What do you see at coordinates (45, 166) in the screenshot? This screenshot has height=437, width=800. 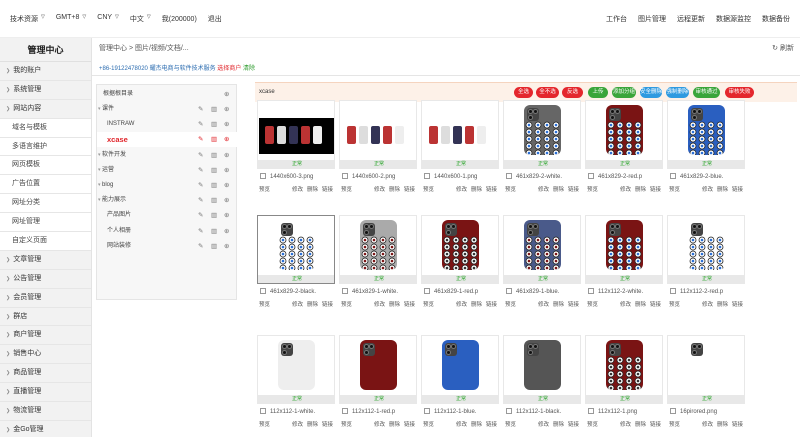 I see `sidebar-item: 网页模板` at bounding box center [45, 166].